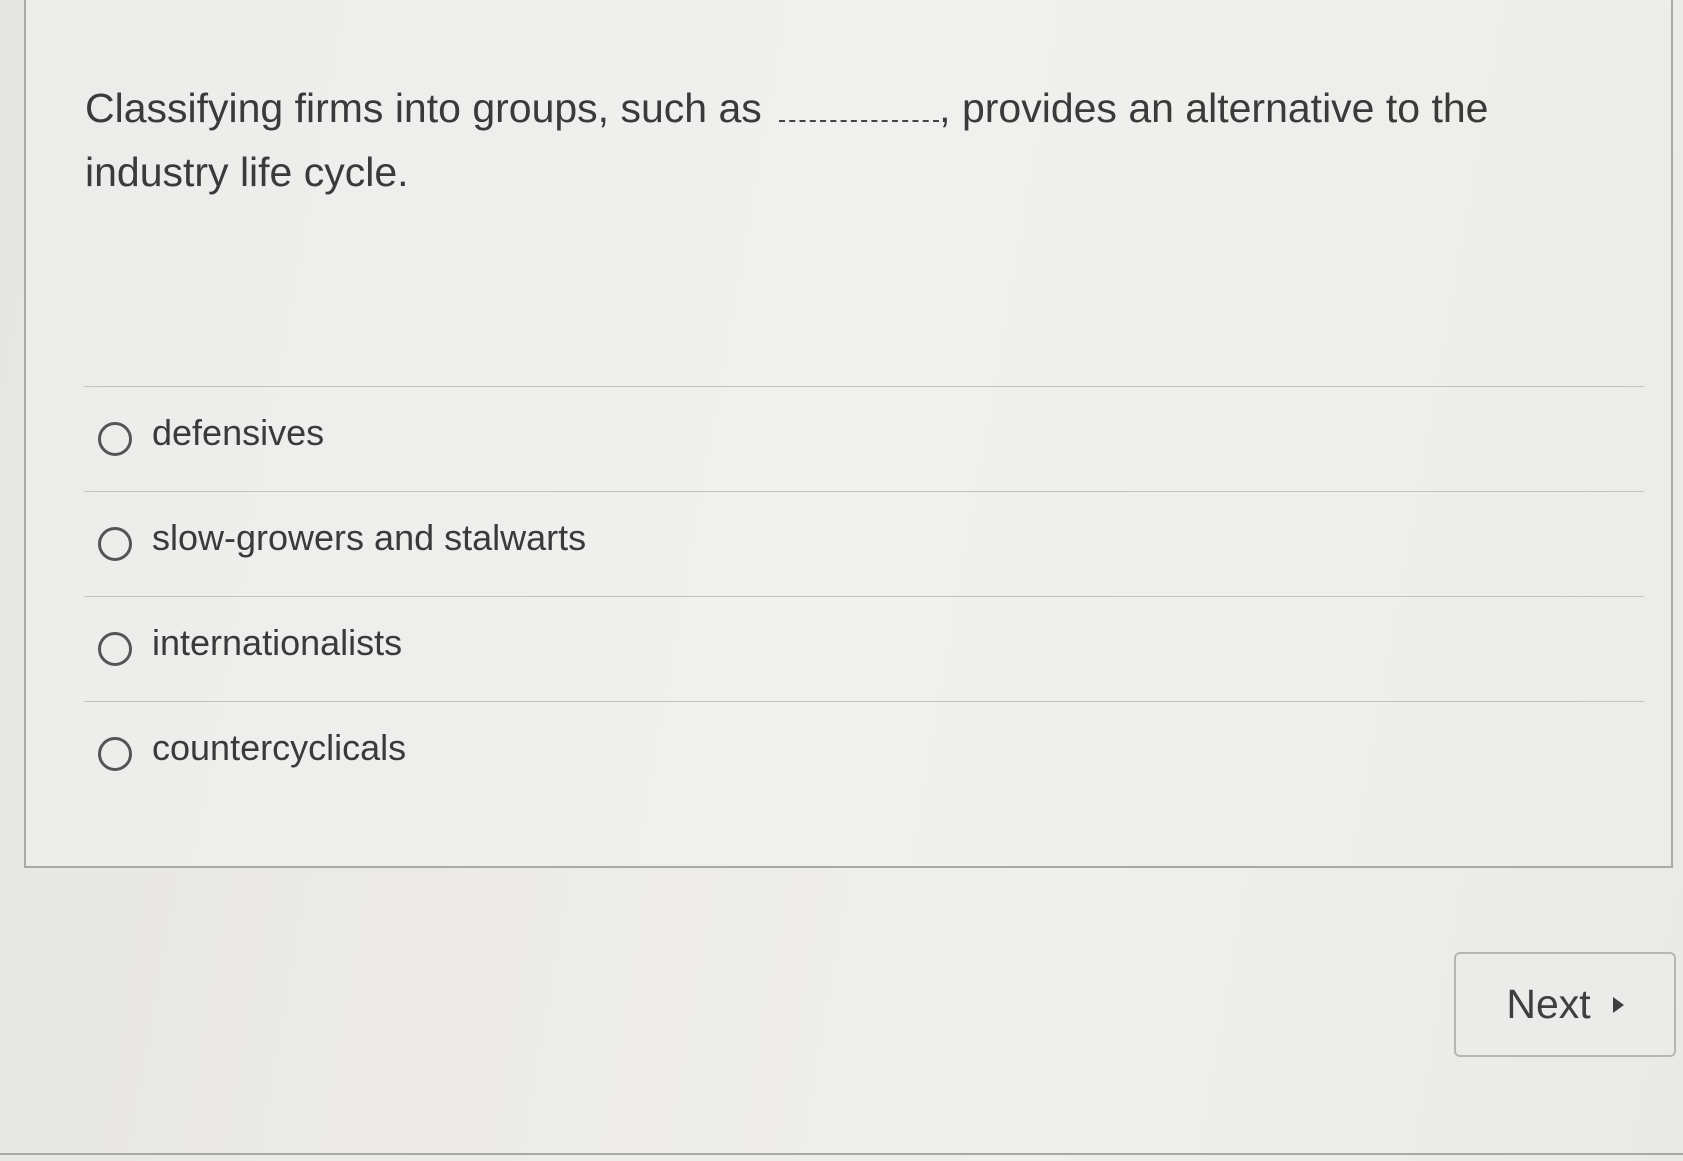 This screenshot has width=1683, height=1161. I want to click on option-label: internationalists, so click(277, 642).